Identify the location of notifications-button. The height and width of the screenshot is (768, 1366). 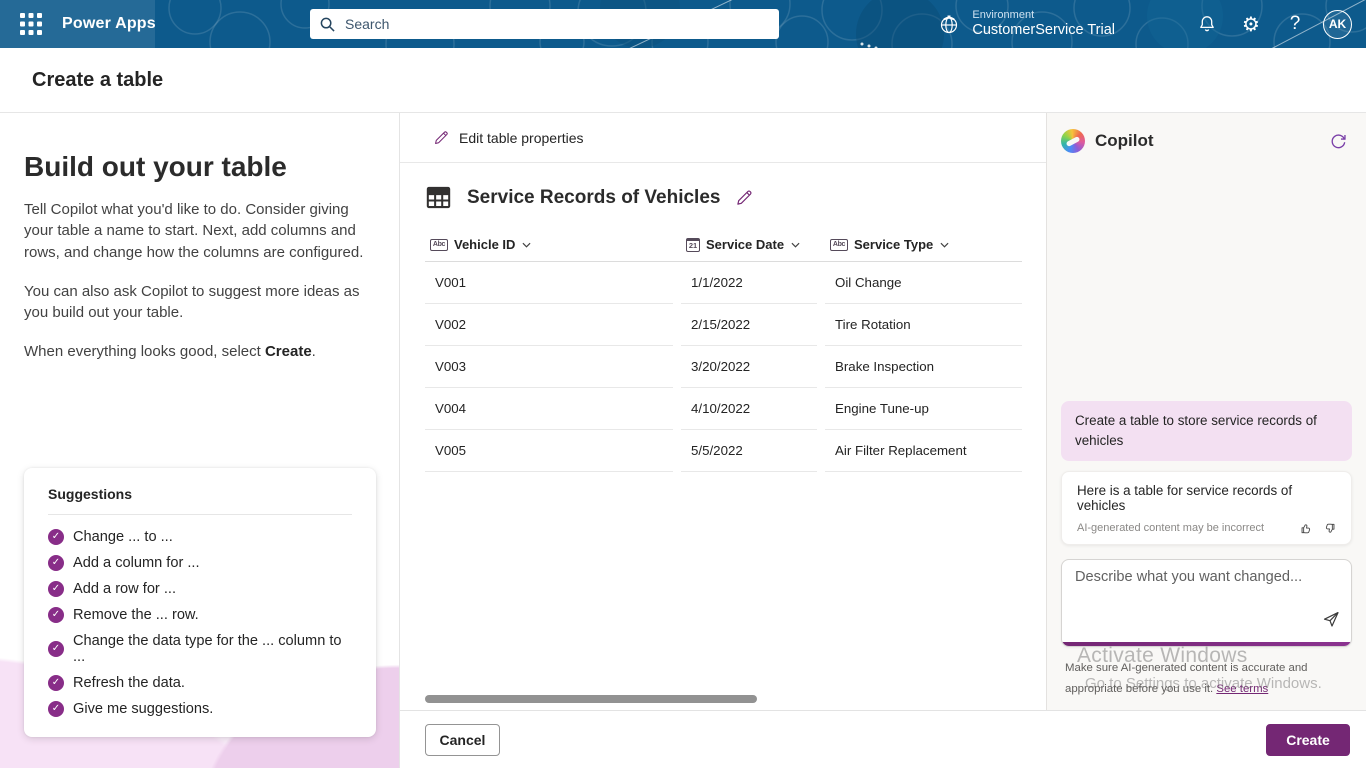
(1207, 24).